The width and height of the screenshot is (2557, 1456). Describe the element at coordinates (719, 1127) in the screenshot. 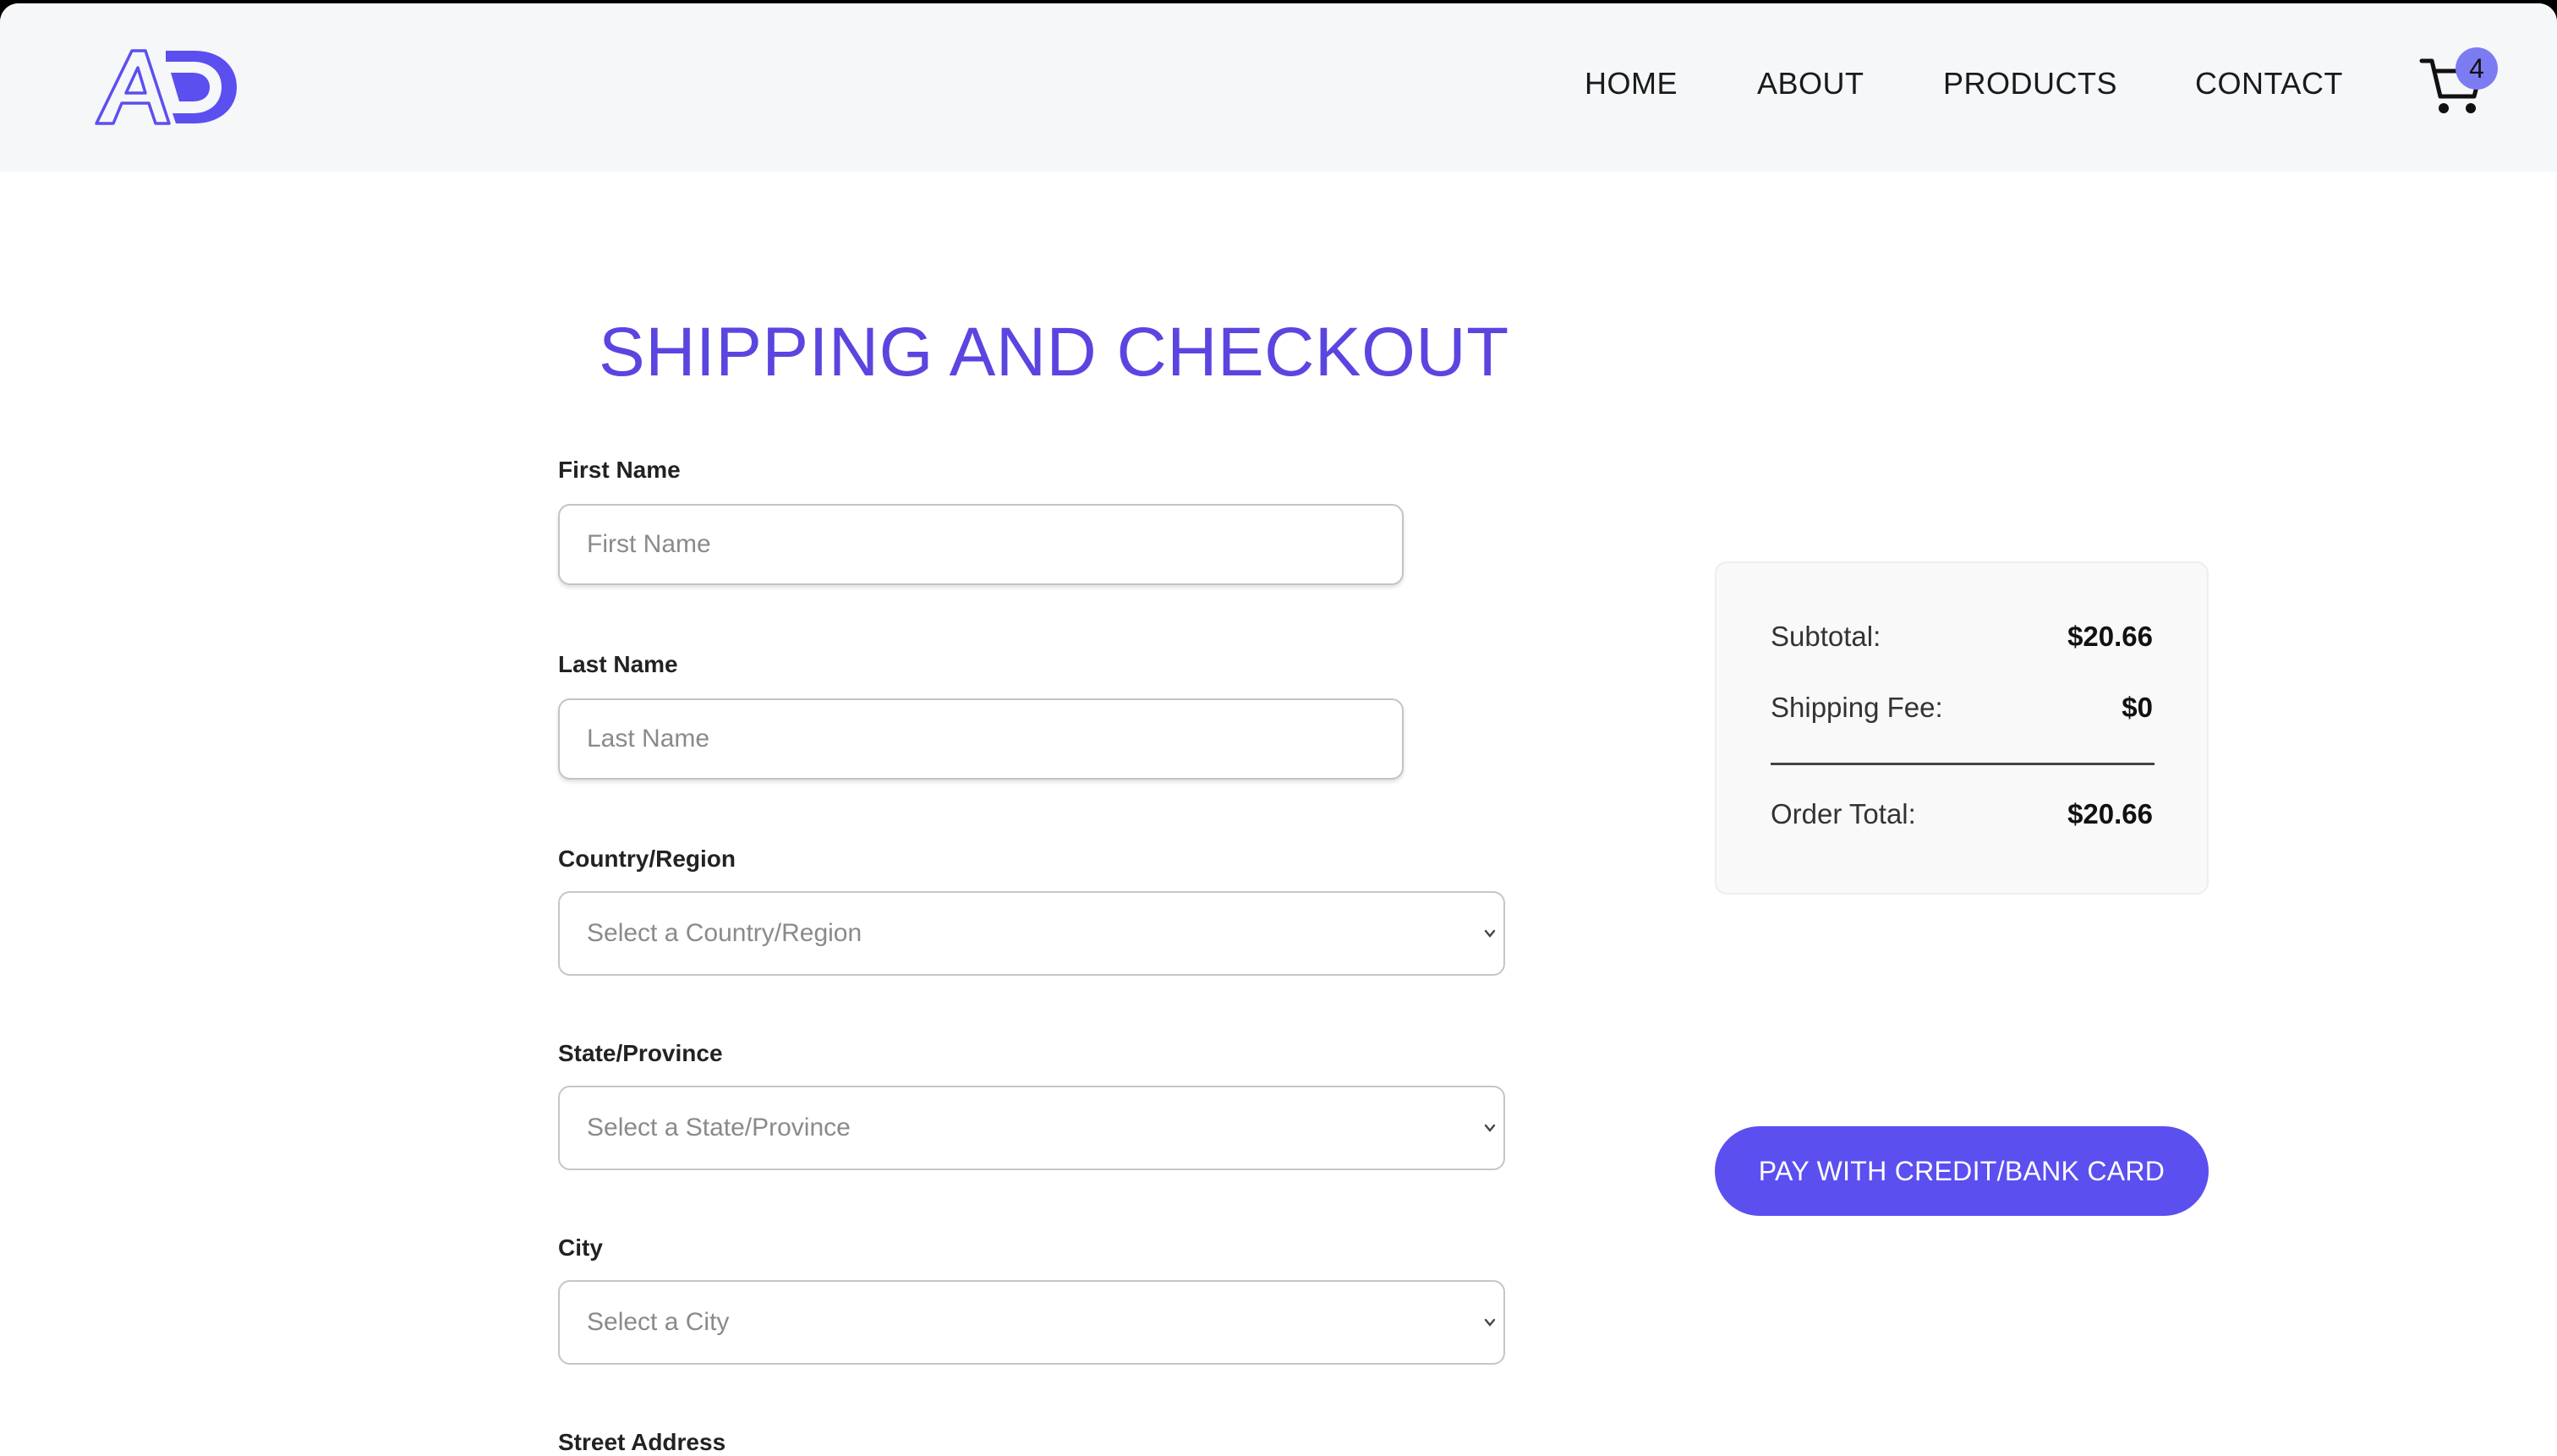

I see `state-select-value: Select a State/Province` at that location.